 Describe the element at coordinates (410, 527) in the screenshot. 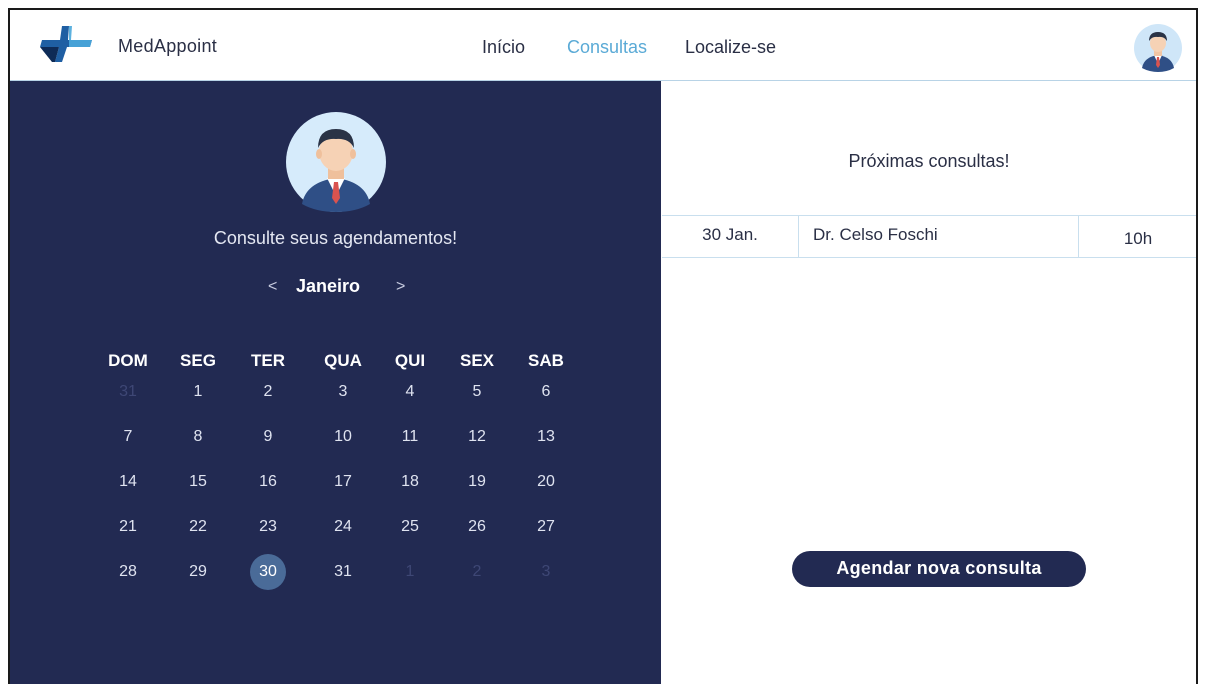

I see `calendar-day: 25` at that location.